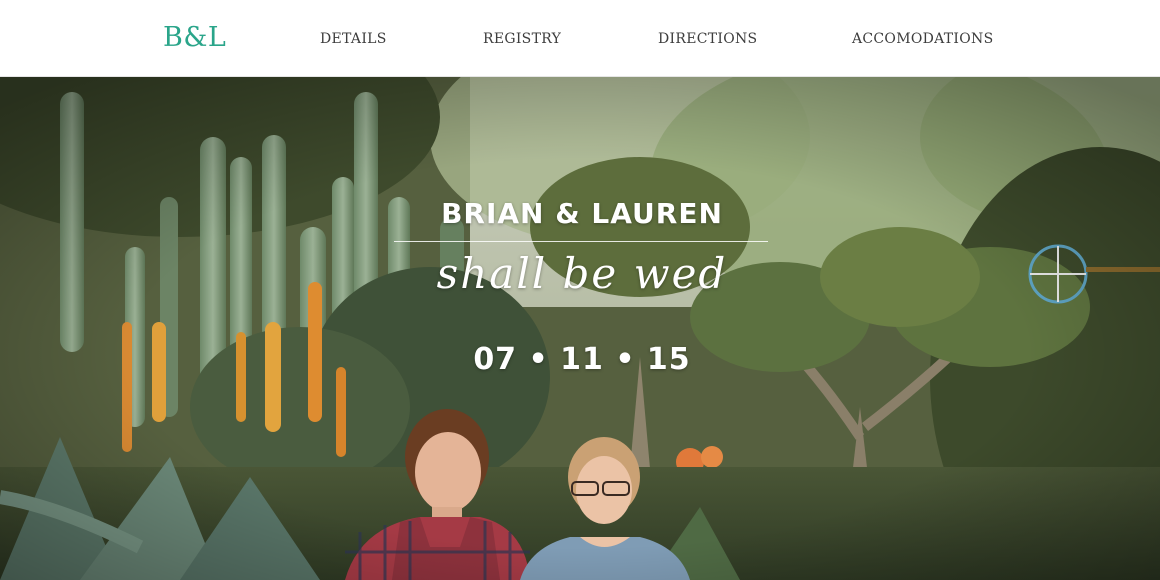 This screenshot has height=580, width=1160. I want to click on couple-names: BRIAN & LAUREN, so click(582, 213).